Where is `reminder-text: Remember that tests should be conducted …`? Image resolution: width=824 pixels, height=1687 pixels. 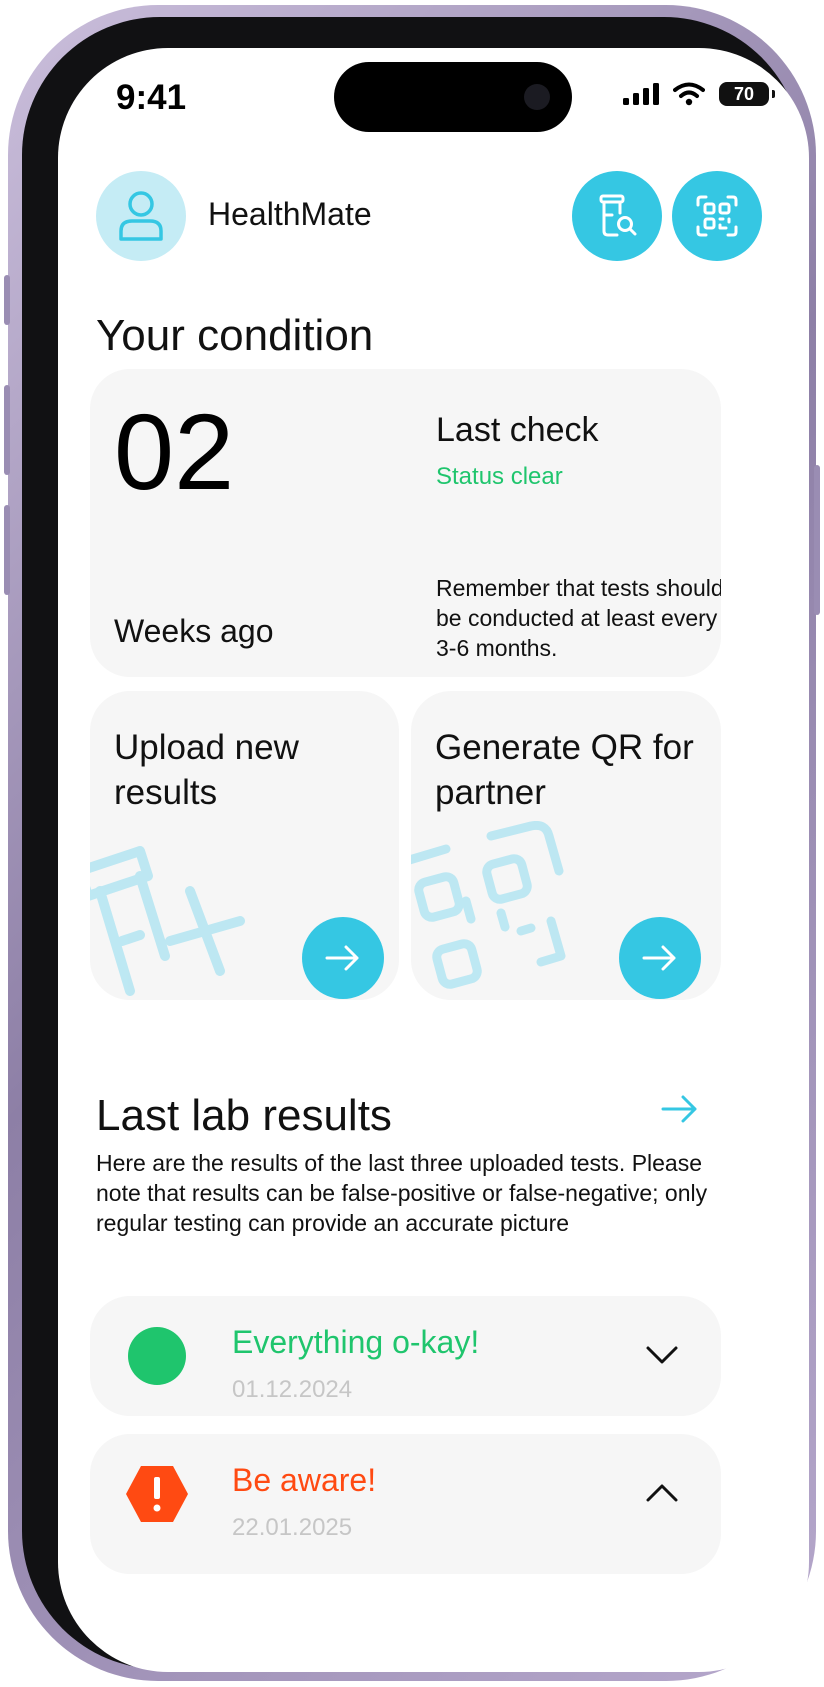 reminder-text: Remember that tests should be conducted … is located at coordinates (578, 618).